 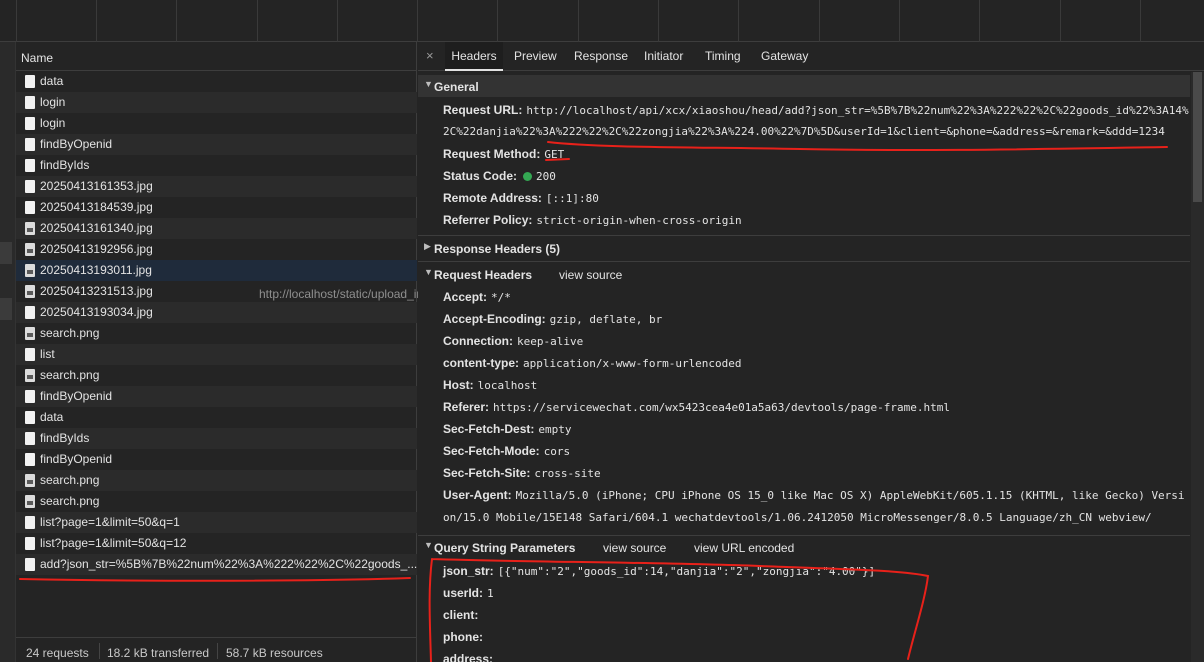 I want to click on tab-response: Response, so click(x=601, y=56).